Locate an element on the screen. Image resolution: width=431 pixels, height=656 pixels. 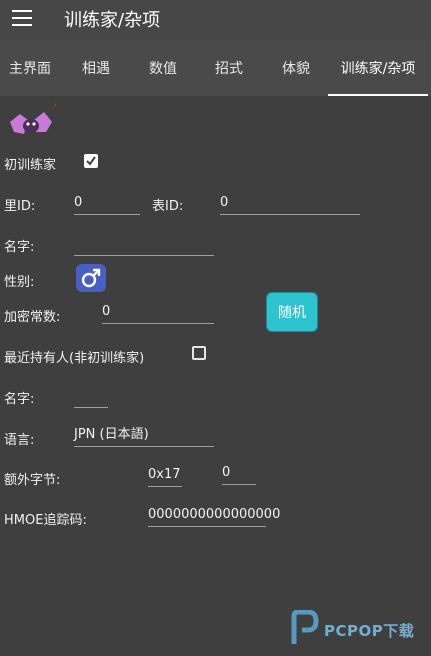
tab-met: 相遇 is located at coordinates (96, 68).